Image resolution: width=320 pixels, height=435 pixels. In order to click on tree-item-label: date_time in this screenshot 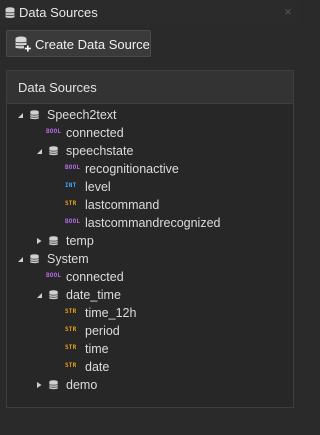, I will do `click(93, 295)`.